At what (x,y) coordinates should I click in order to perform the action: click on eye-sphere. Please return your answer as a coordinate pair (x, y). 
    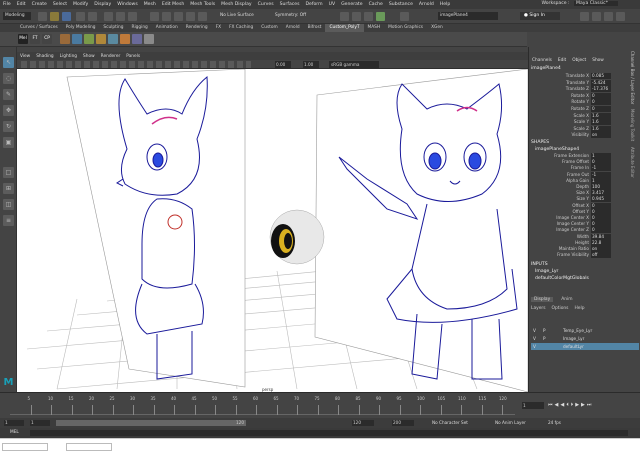
    Looking at the image, I should click on (297, 237).